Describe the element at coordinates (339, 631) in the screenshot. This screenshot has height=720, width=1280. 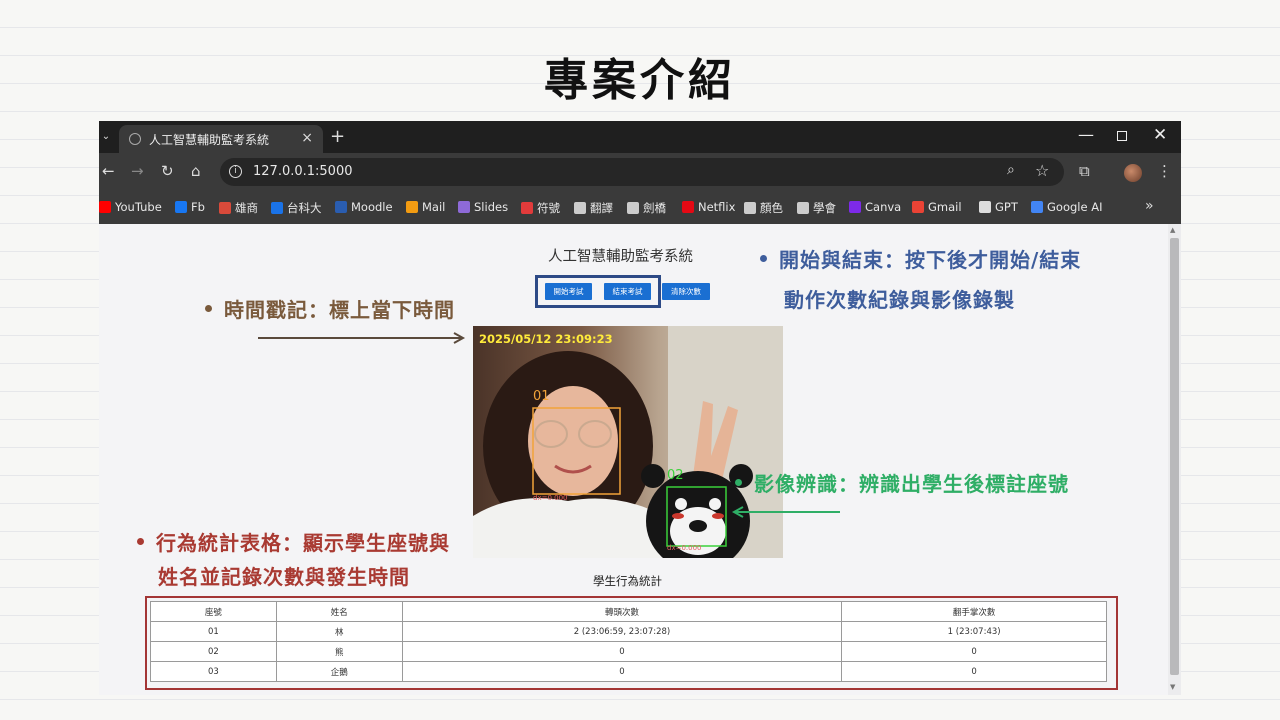
I see `cell-name: 林` at that location.